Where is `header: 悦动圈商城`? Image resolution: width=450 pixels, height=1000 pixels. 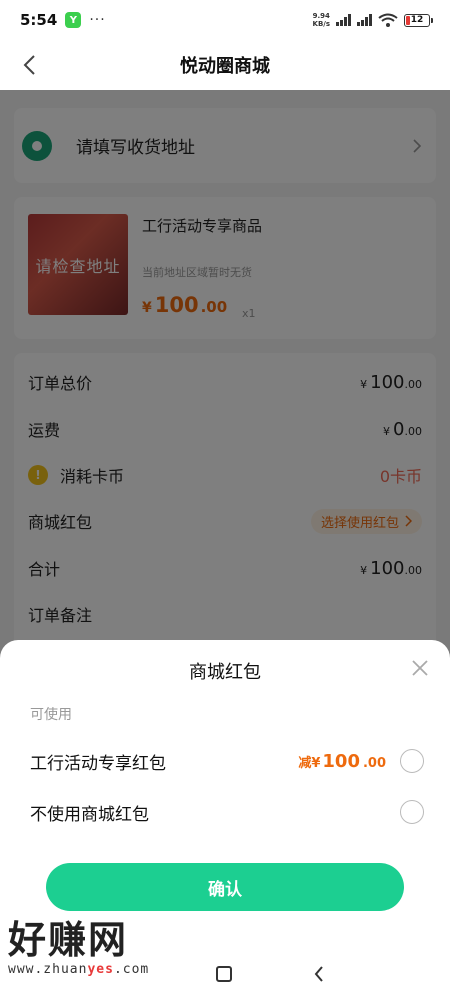
header: 悦动圈商城 is located at coordinates (225, 65).